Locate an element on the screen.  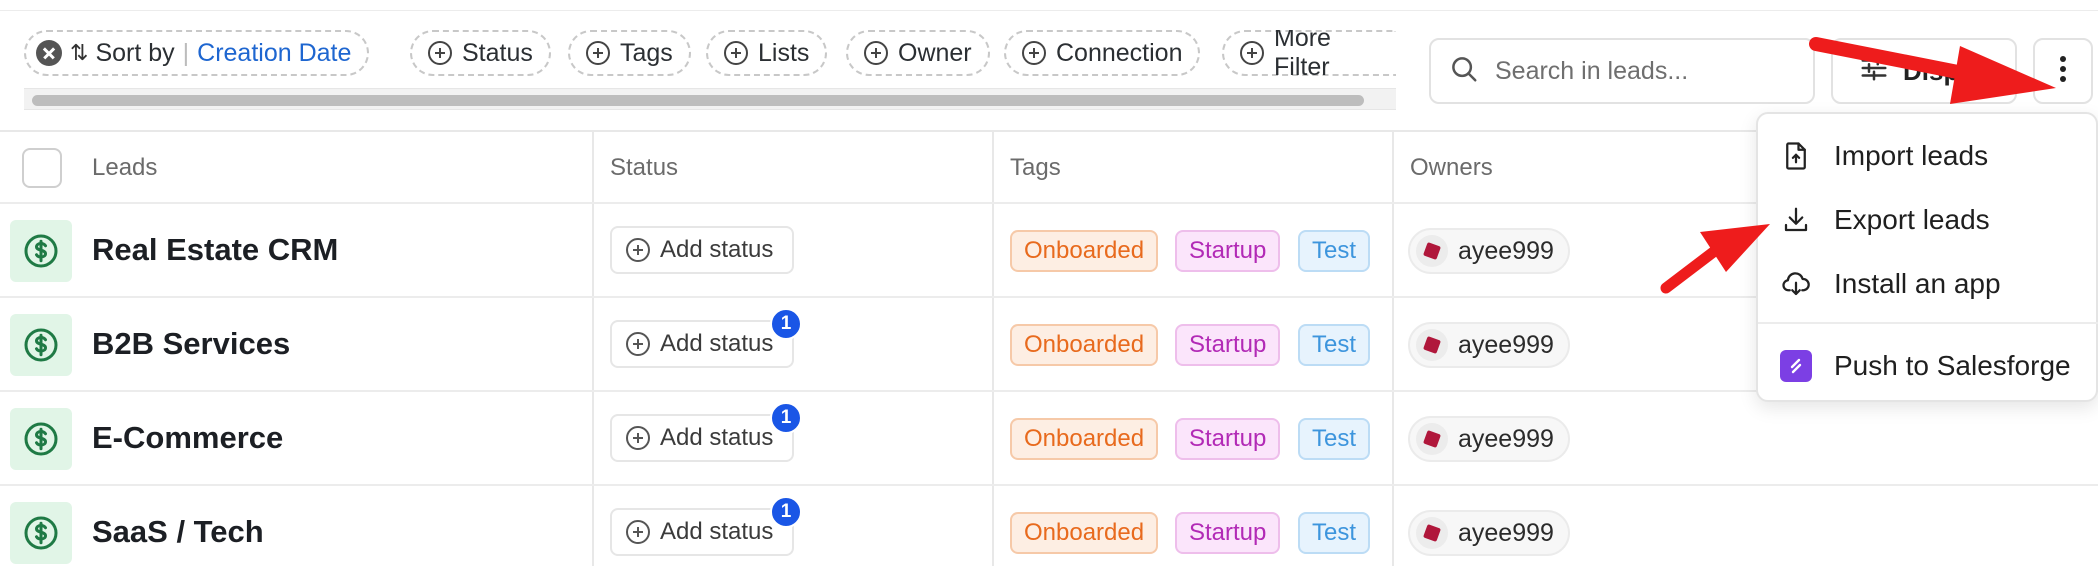
filter-chip-status: Status is located at coordinates (480, 53).